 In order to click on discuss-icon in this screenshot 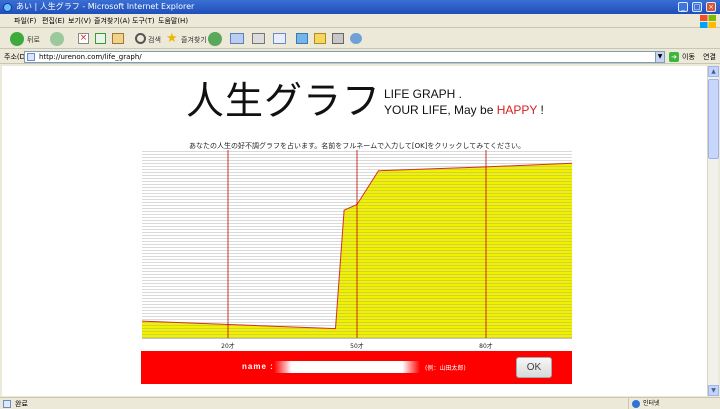, I will do `click(302, 38)`.